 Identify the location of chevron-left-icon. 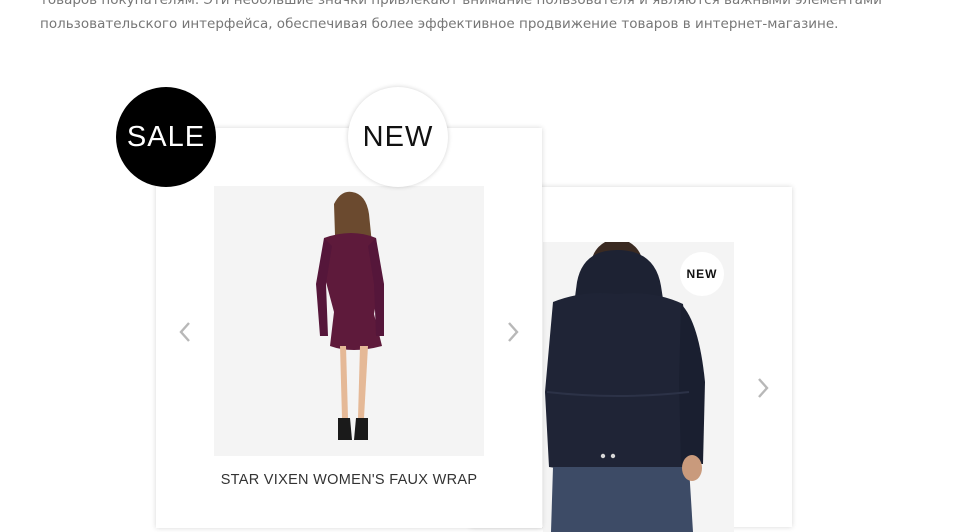
(184, 332).